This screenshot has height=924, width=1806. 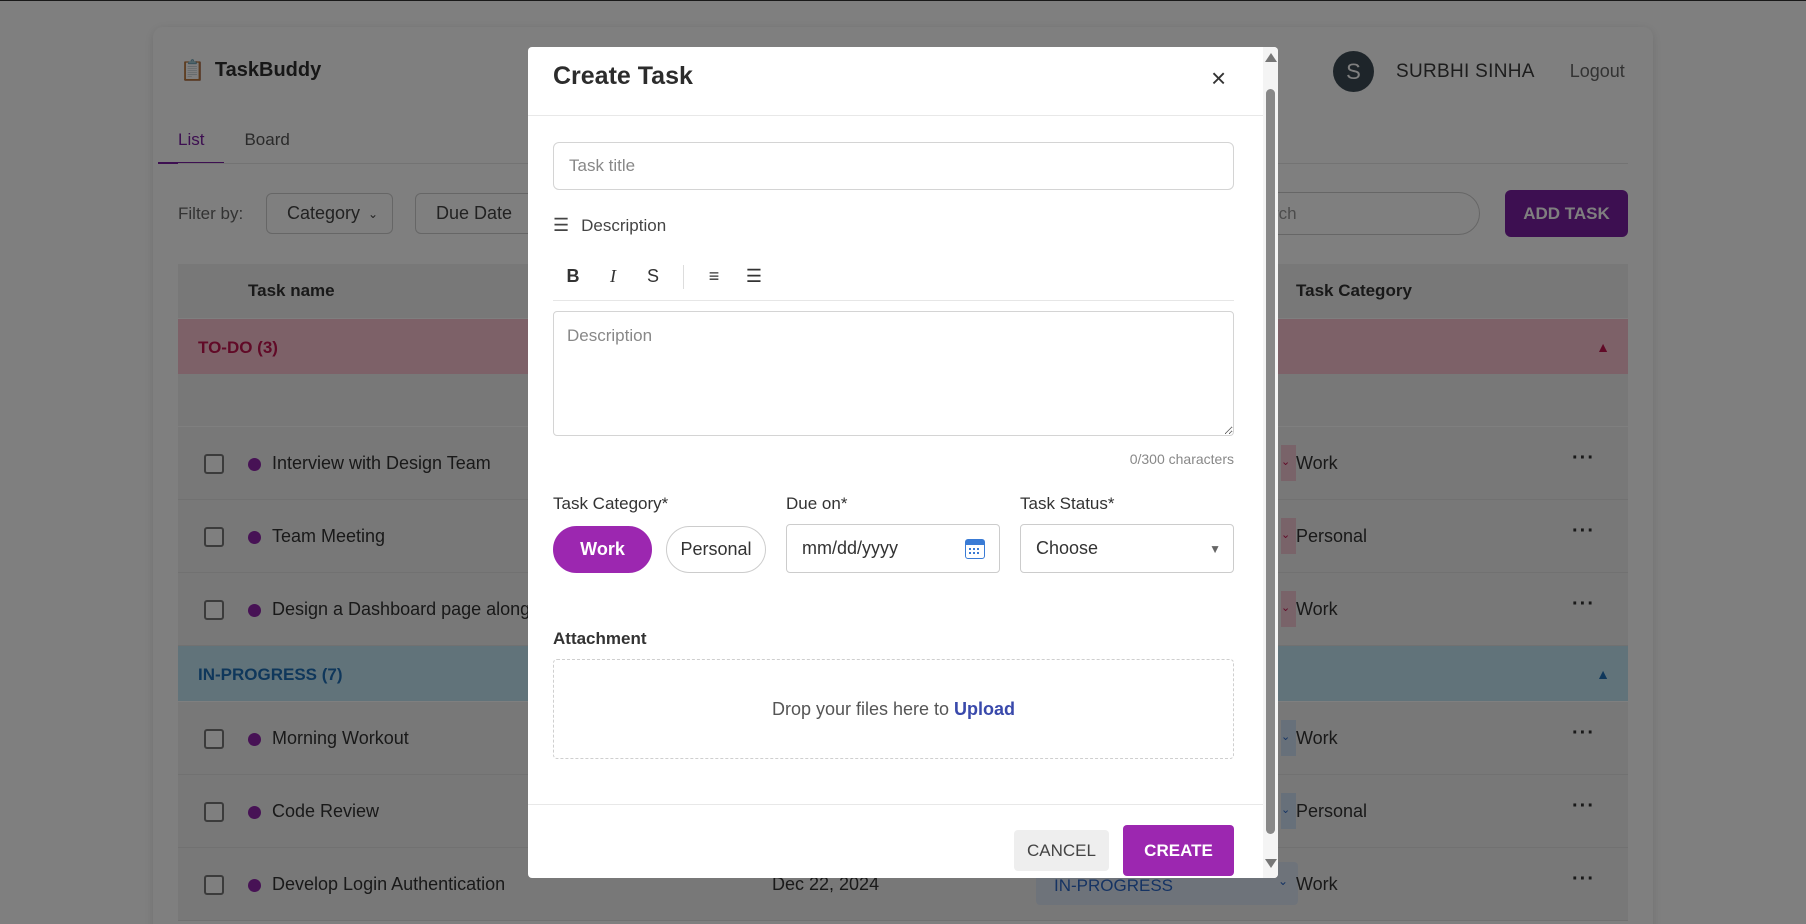 What do you see at coordinates (573, 277) in the screenshot?
I see `bold-button: B` at bounding box center [573, 277].